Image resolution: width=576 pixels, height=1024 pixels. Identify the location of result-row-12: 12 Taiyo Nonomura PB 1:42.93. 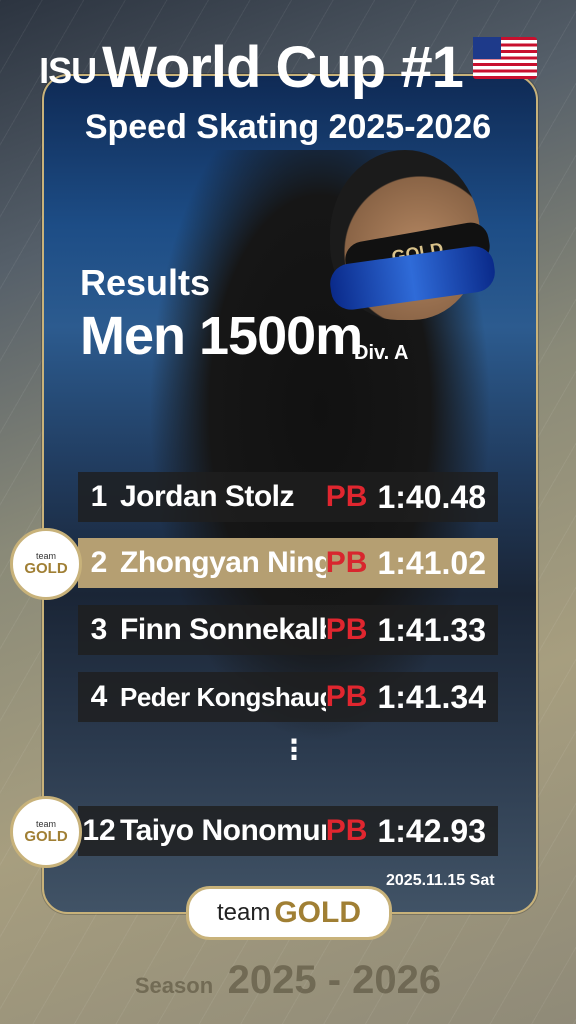
(288, 831).